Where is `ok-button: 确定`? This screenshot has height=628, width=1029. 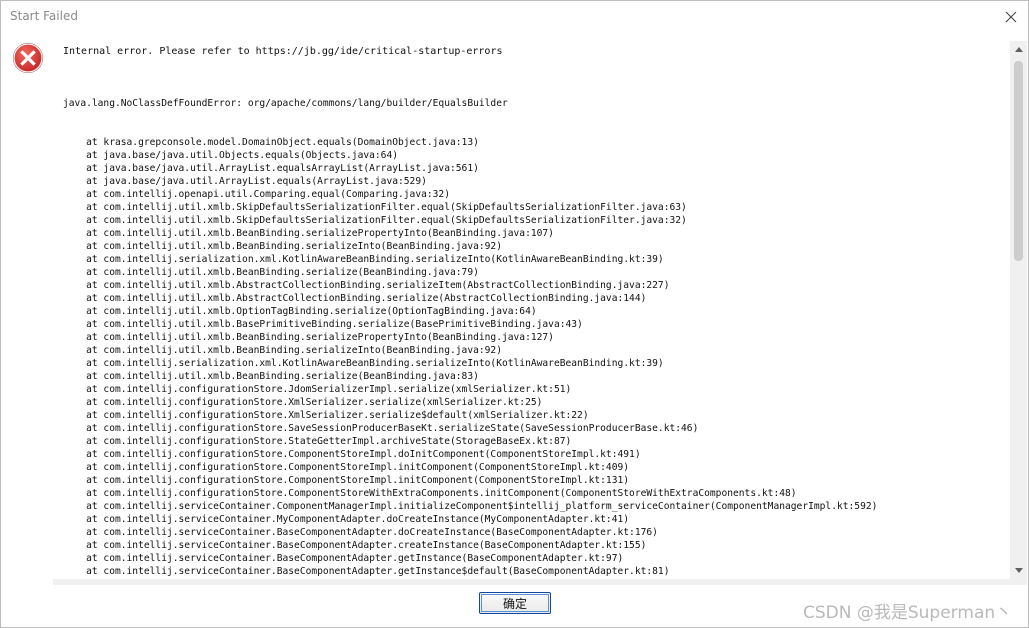
ok-button: 确定 is located at coordinates (515, 603).